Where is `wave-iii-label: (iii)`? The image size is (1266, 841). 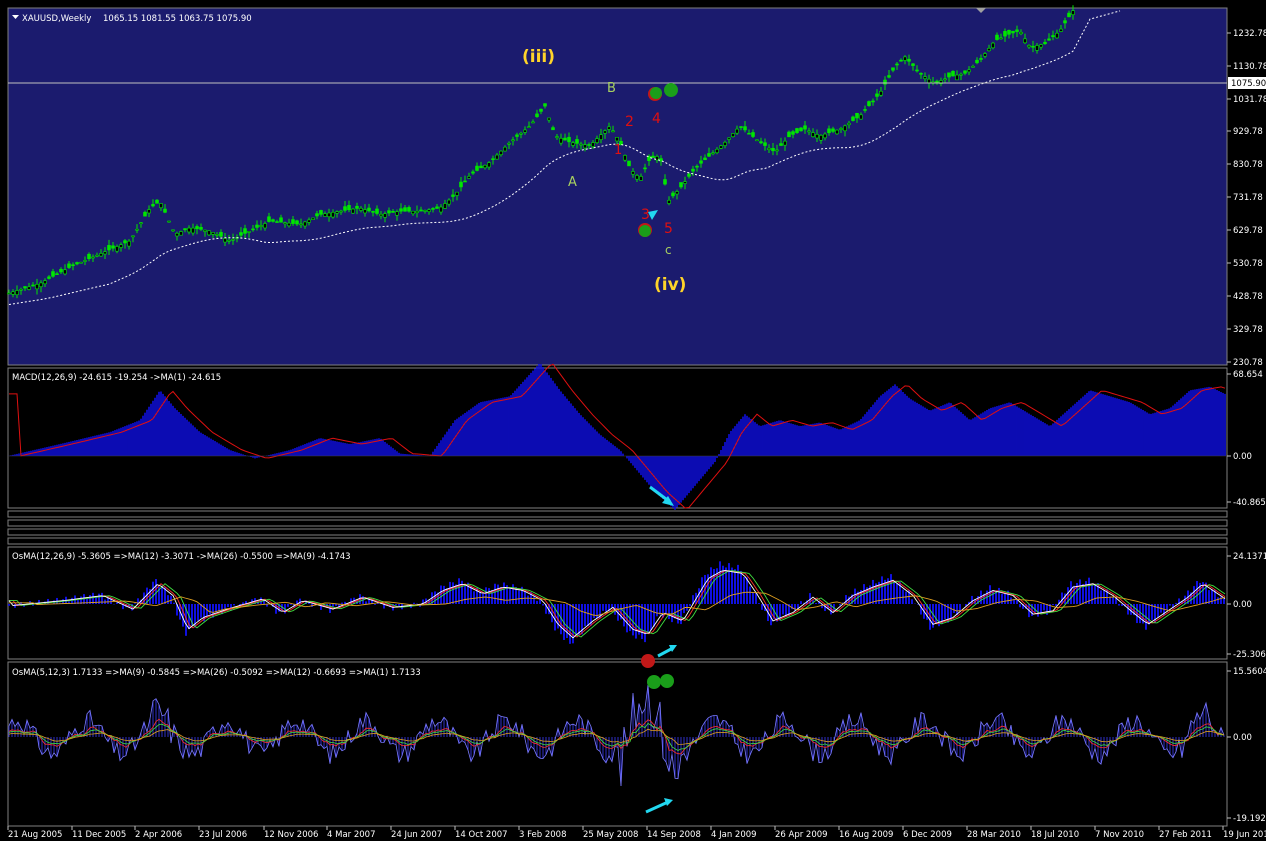 wave-iii-label: (iii) is located at coordinates (538, 57).